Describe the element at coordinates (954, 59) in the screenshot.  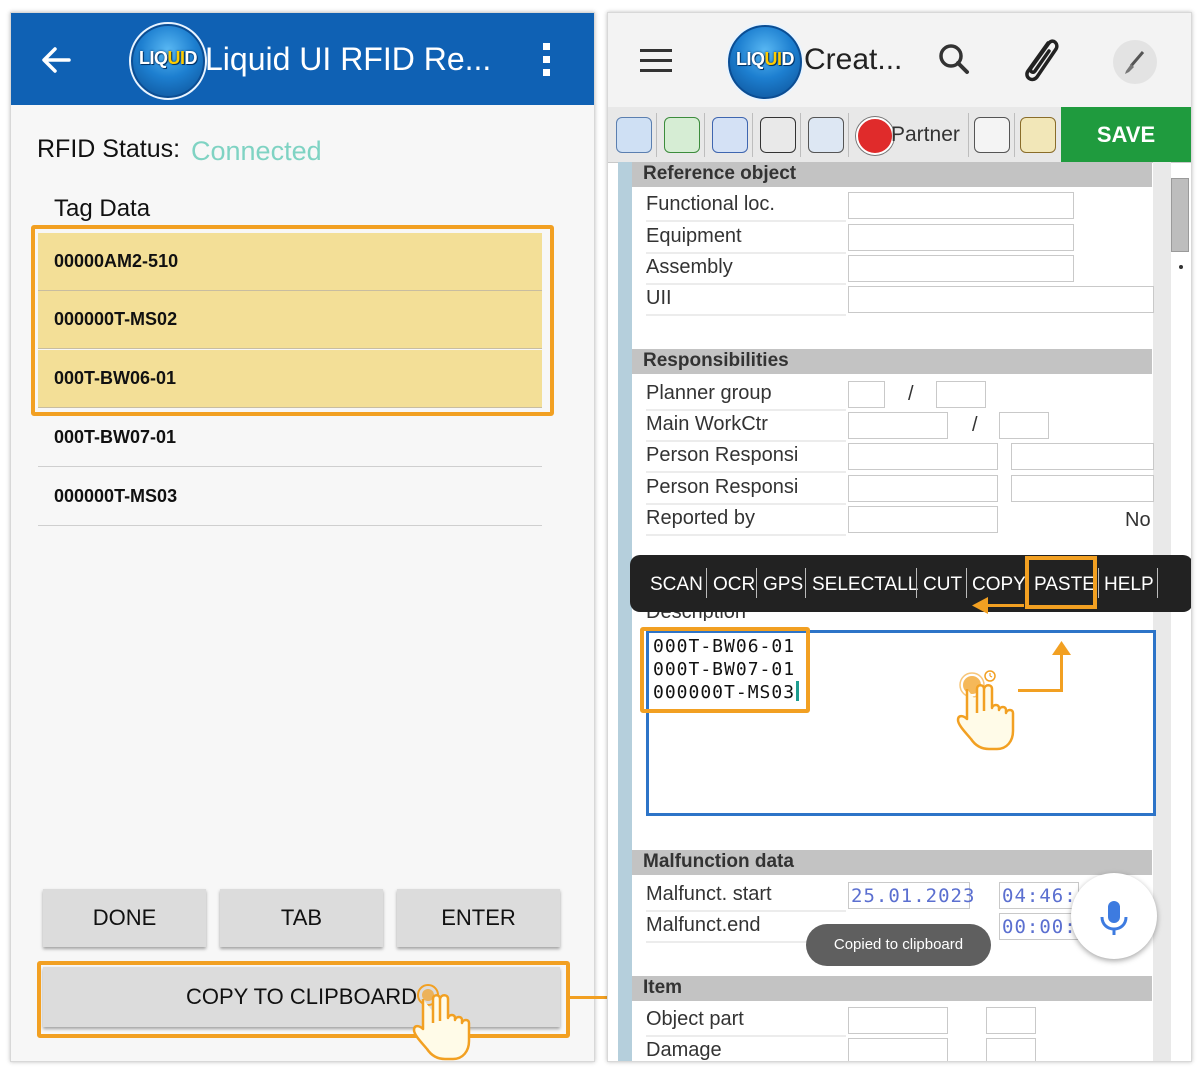
I see `search-icon` at that location.